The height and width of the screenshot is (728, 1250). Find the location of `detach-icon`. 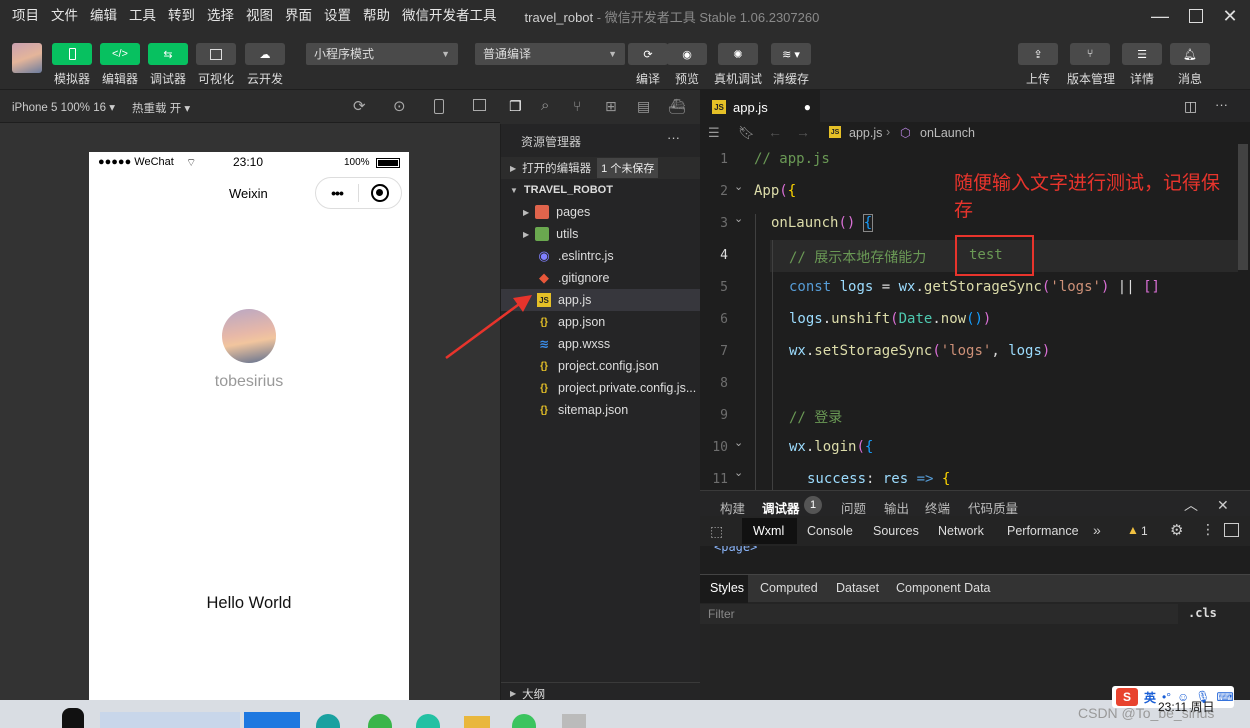

detach-icon is located at coordinates (479, 105).